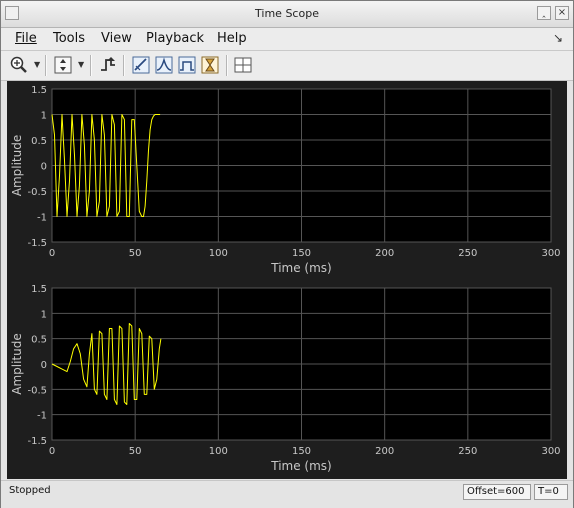 The height and width of the screenshot is (508, 574). What do you see at coordinates (19, 65) in the screenshot?
I see `zoom-in-icon` at bounding box center [19, 65].